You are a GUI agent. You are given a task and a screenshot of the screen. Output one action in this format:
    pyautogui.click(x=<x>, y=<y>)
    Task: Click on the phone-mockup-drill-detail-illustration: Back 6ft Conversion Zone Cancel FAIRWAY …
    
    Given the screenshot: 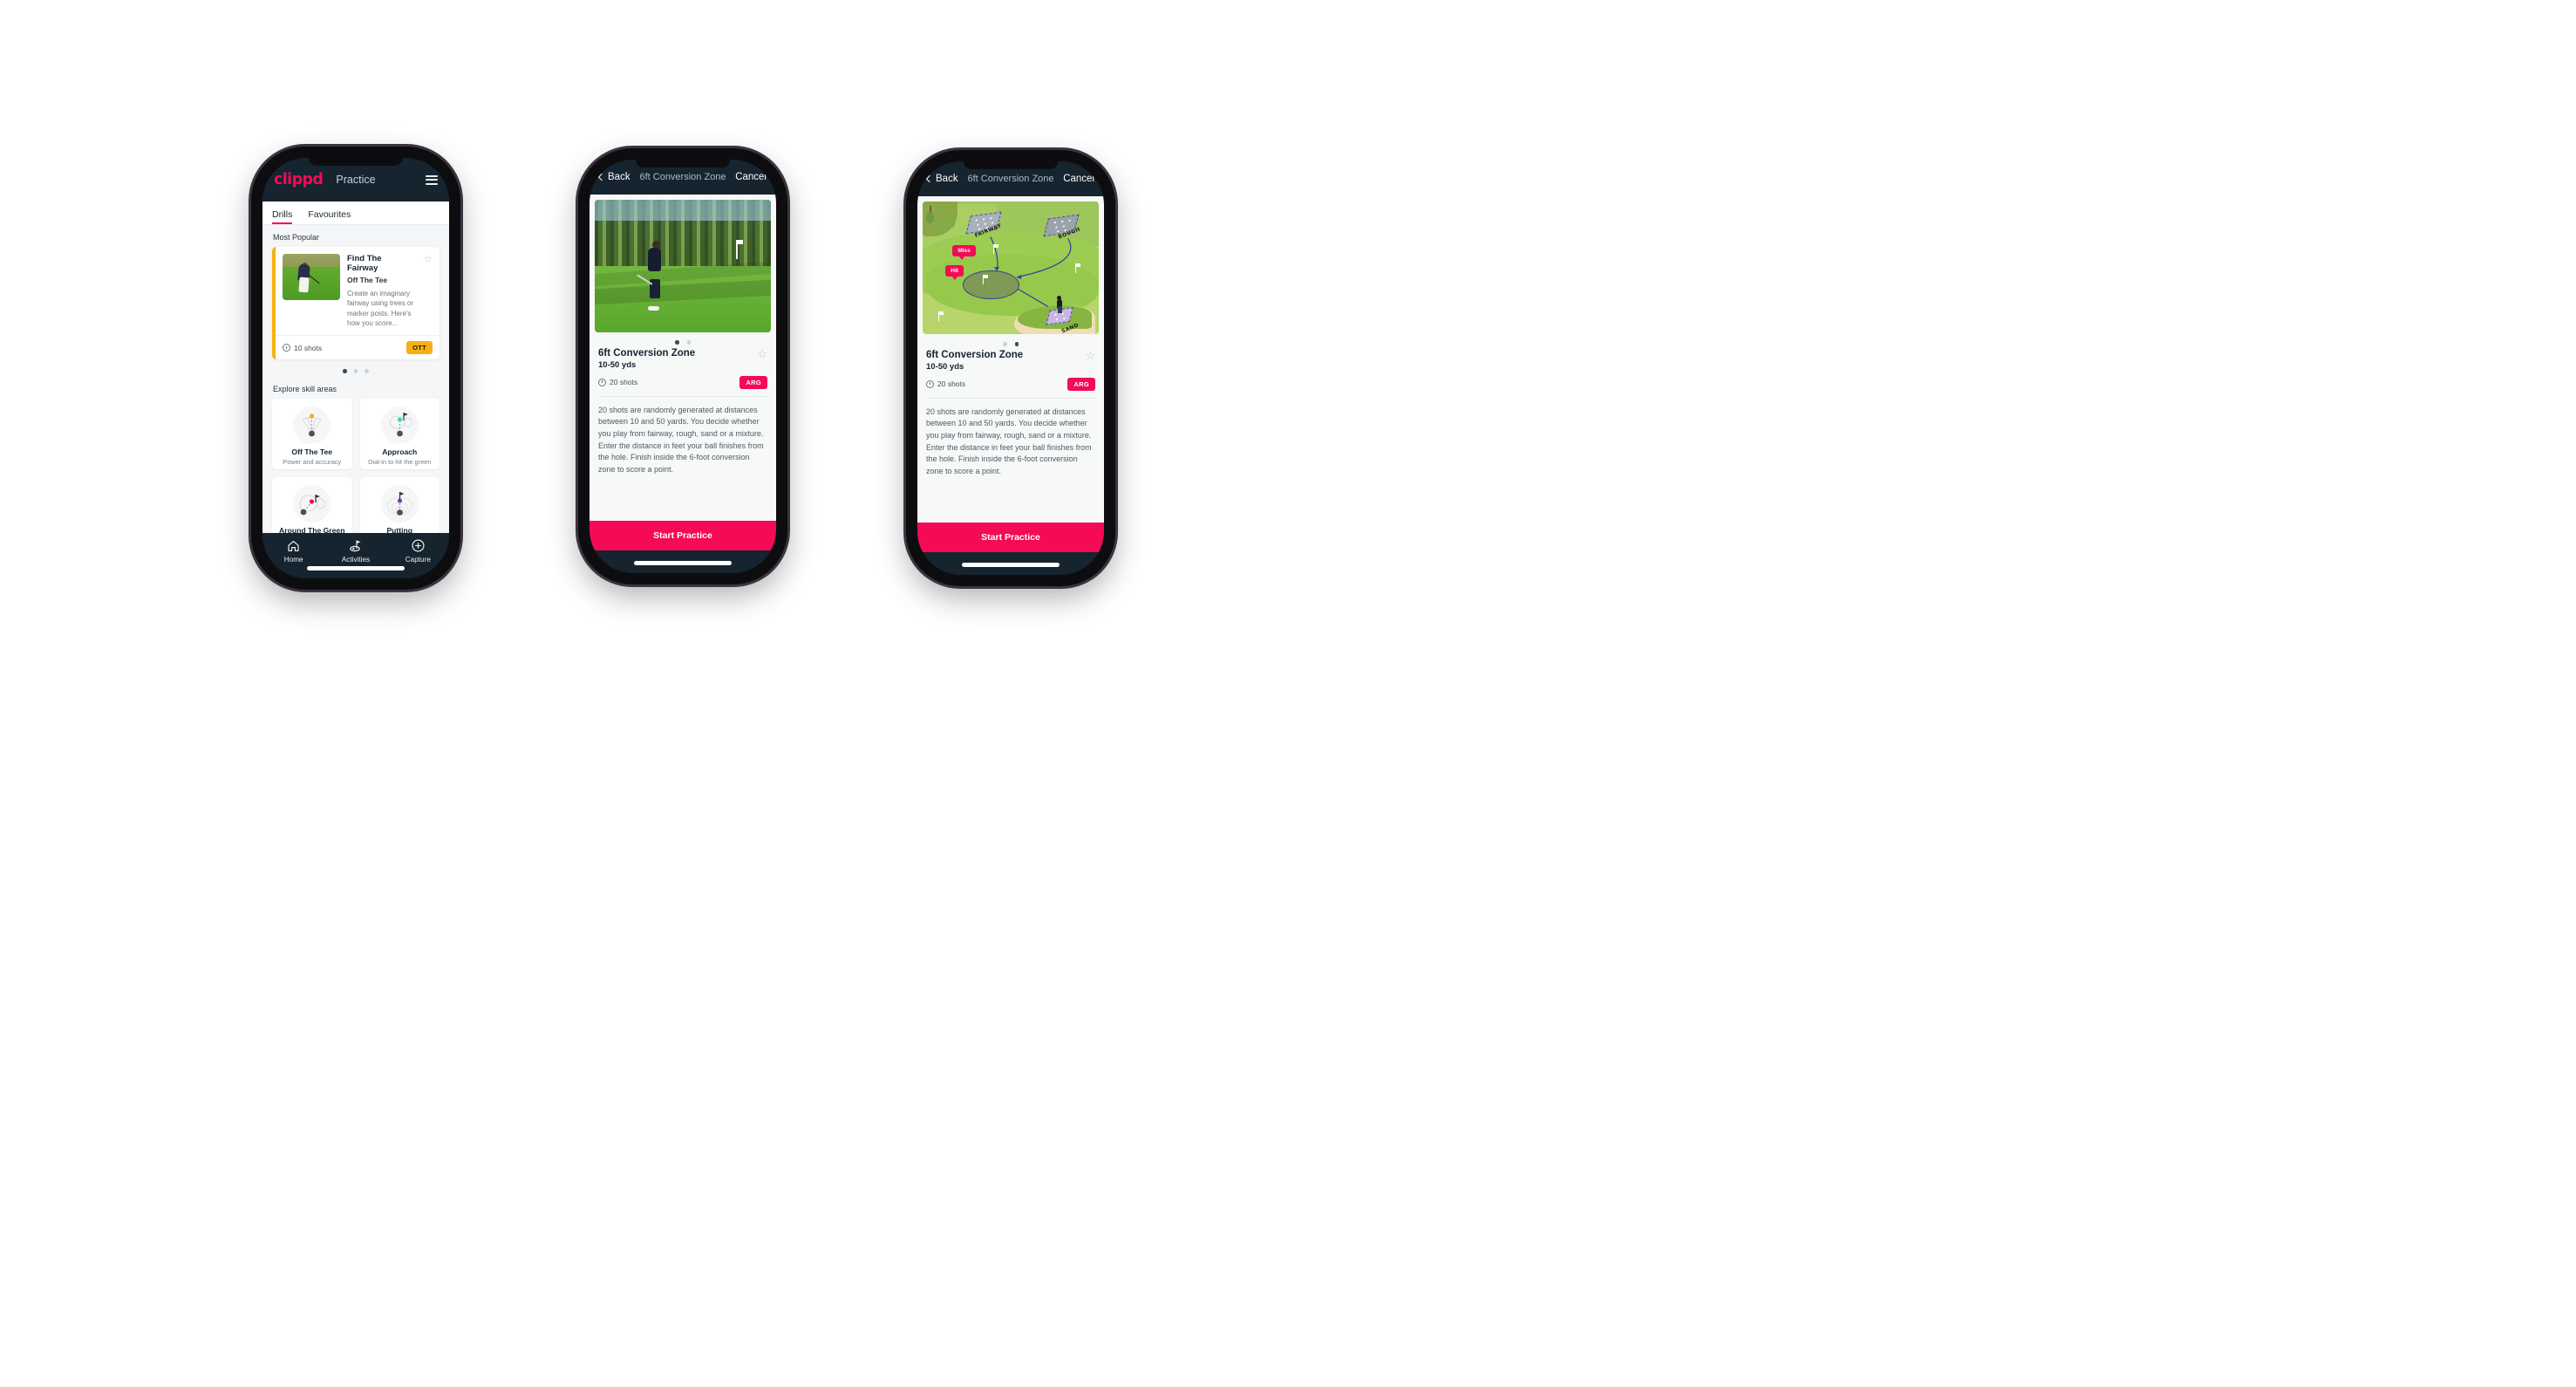 What is the action you would take?
    pyautogui.click(x=1011, y=368)
    